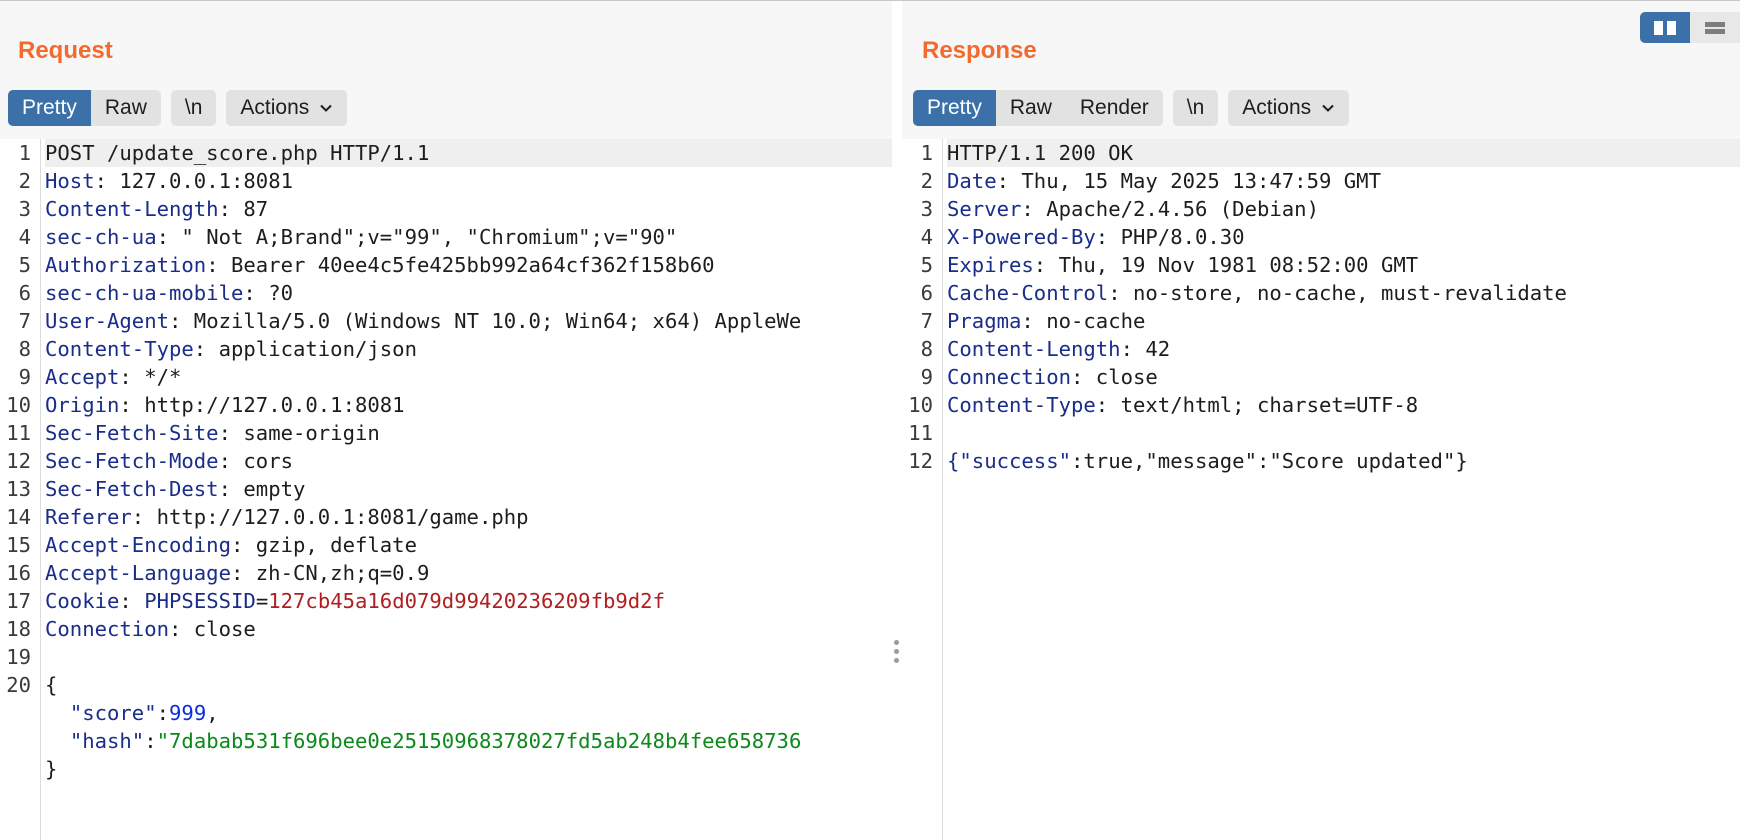 The width and height of the screenshot is (1740, 840). I want to click on response-title: Response, so click(979, 50).